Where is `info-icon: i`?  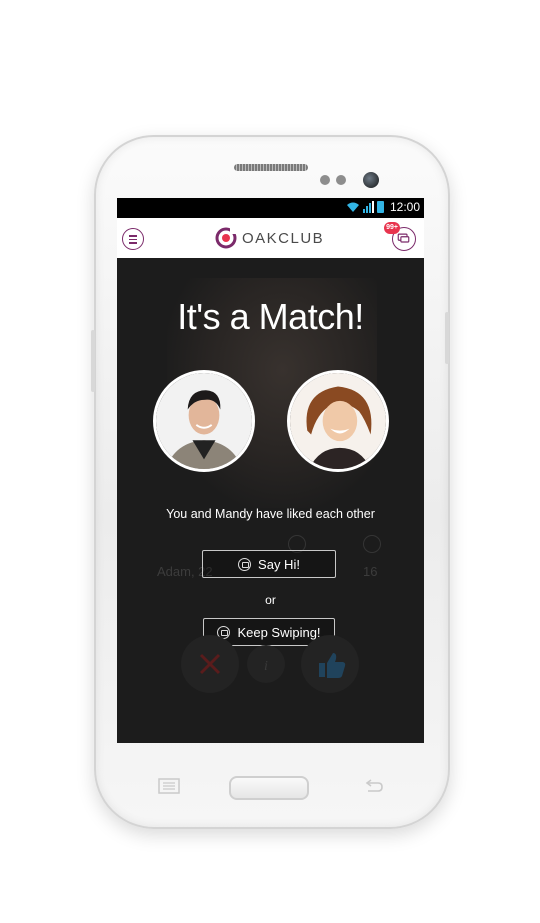
info-icon: i is located at coordinates (266, 666).